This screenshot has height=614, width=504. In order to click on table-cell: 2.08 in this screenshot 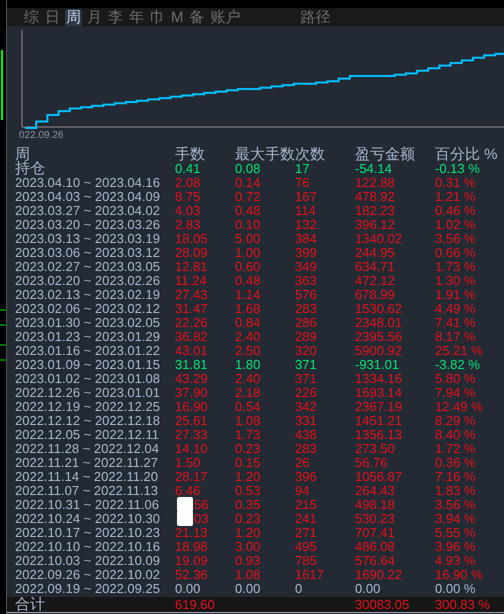, I will do `click(187, 183)`.